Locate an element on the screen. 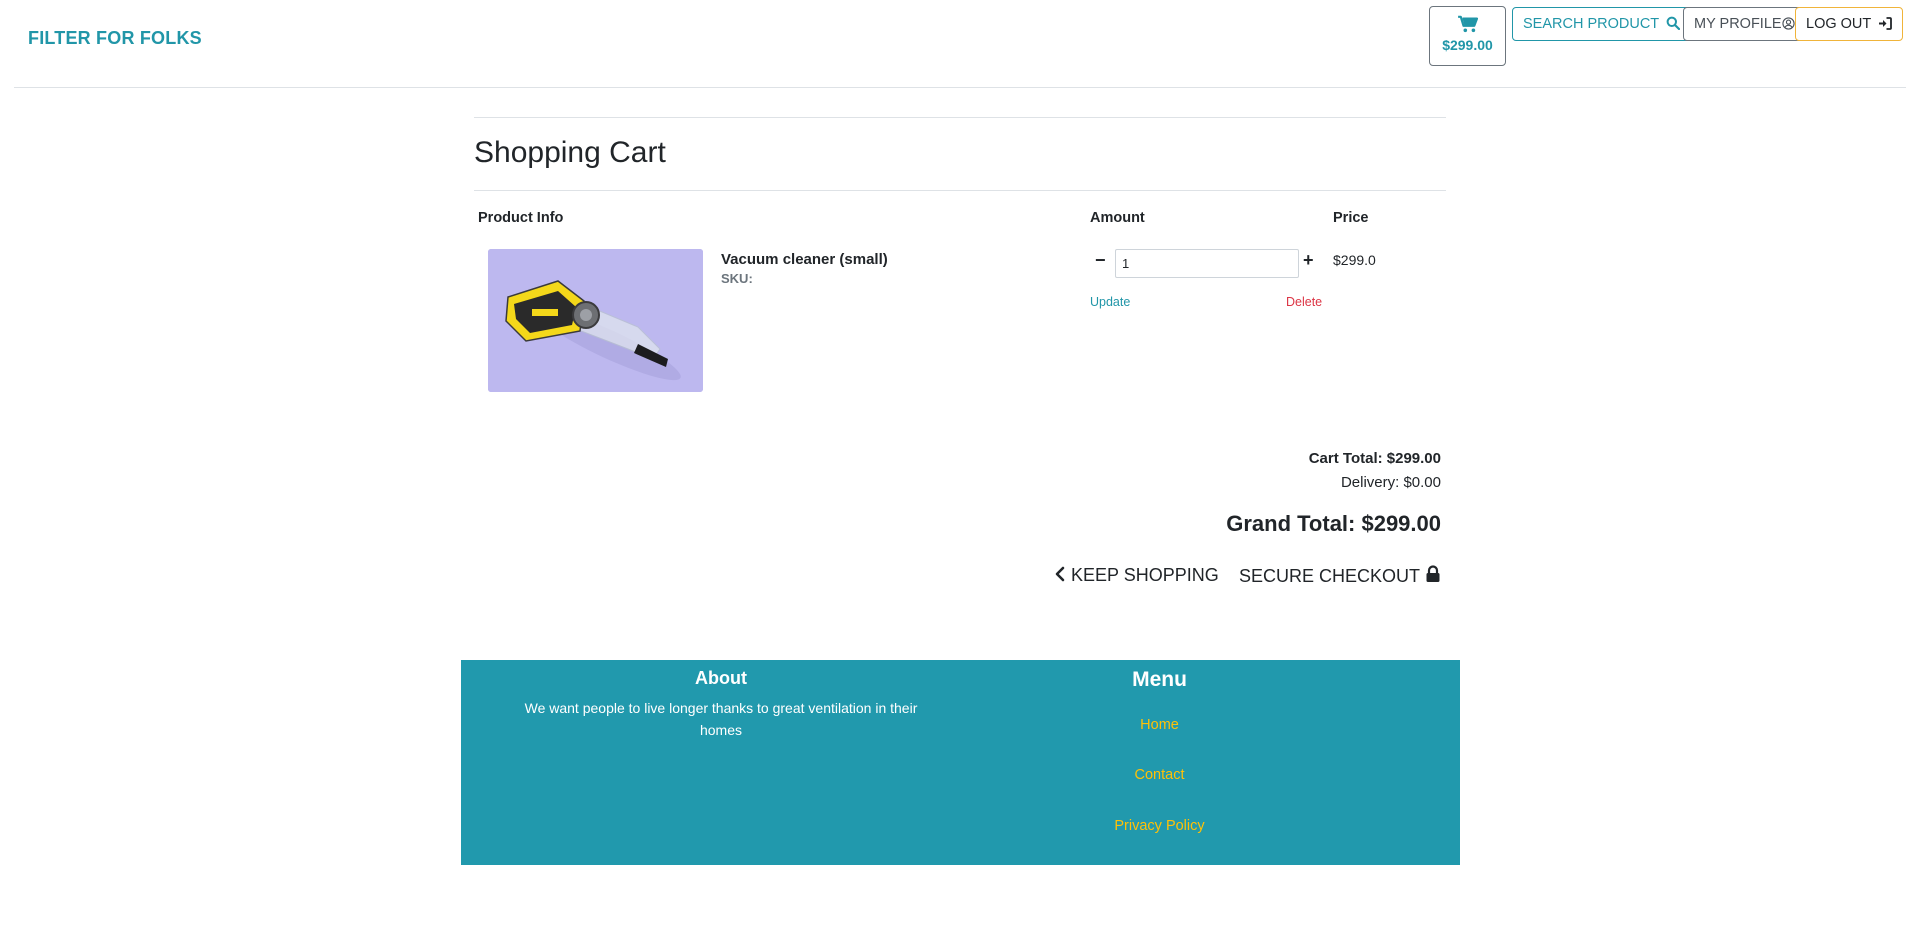 Image resolution: width=1920 pixels, height=951 pixels. decrease-quantity-button: − is located at coordinates (1100, 260).